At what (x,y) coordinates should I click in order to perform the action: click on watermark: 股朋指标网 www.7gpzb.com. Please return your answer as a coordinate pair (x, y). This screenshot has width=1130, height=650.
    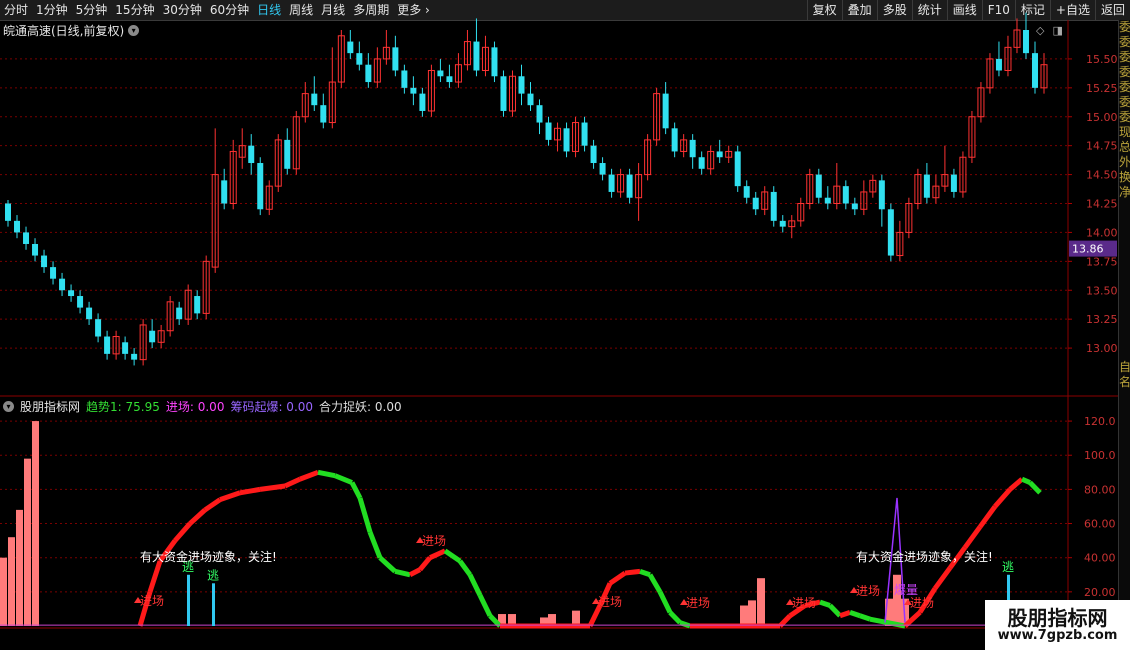
    Looking at the image, I should click on (1057, 625).